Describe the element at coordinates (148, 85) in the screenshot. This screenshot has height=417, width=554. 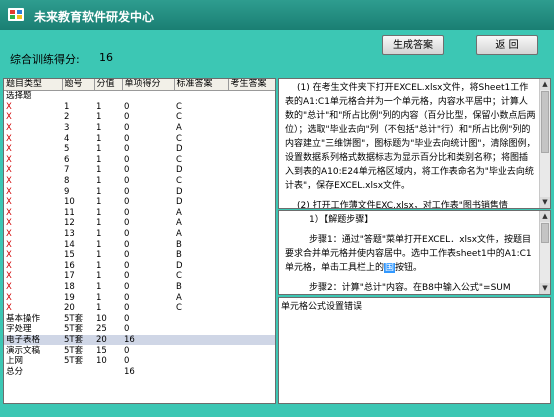
I see `header-item-score: 单项得分` at that location.